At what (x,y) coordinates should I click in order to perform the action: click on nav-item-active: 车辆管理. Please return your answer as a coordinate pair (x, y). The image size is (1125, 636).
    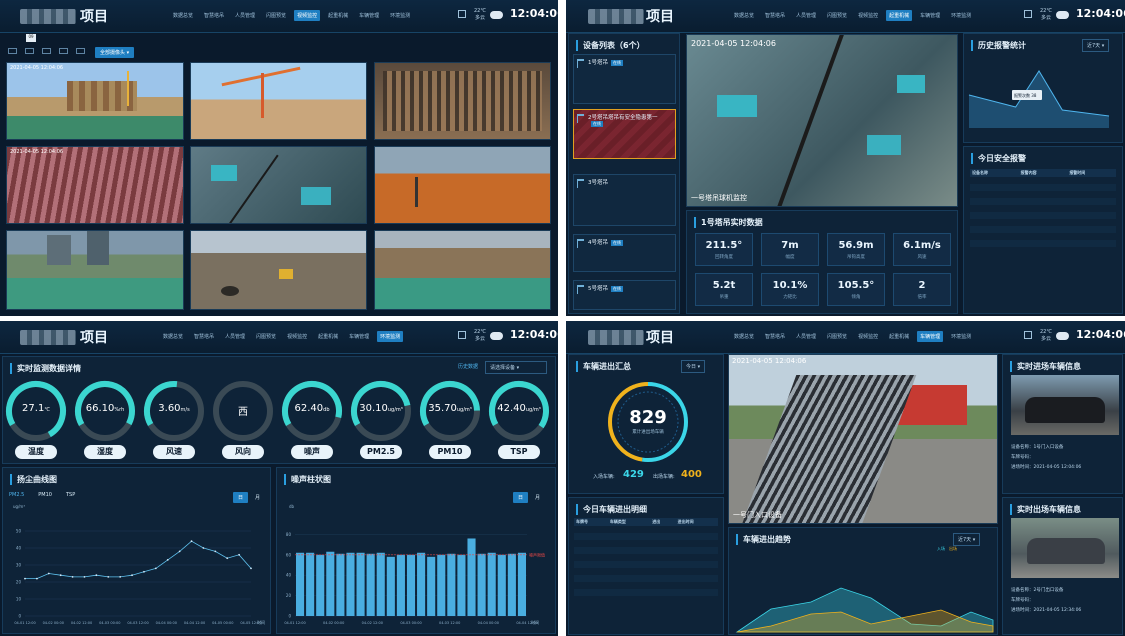
    Looking at the image, I should click on (930, 336).